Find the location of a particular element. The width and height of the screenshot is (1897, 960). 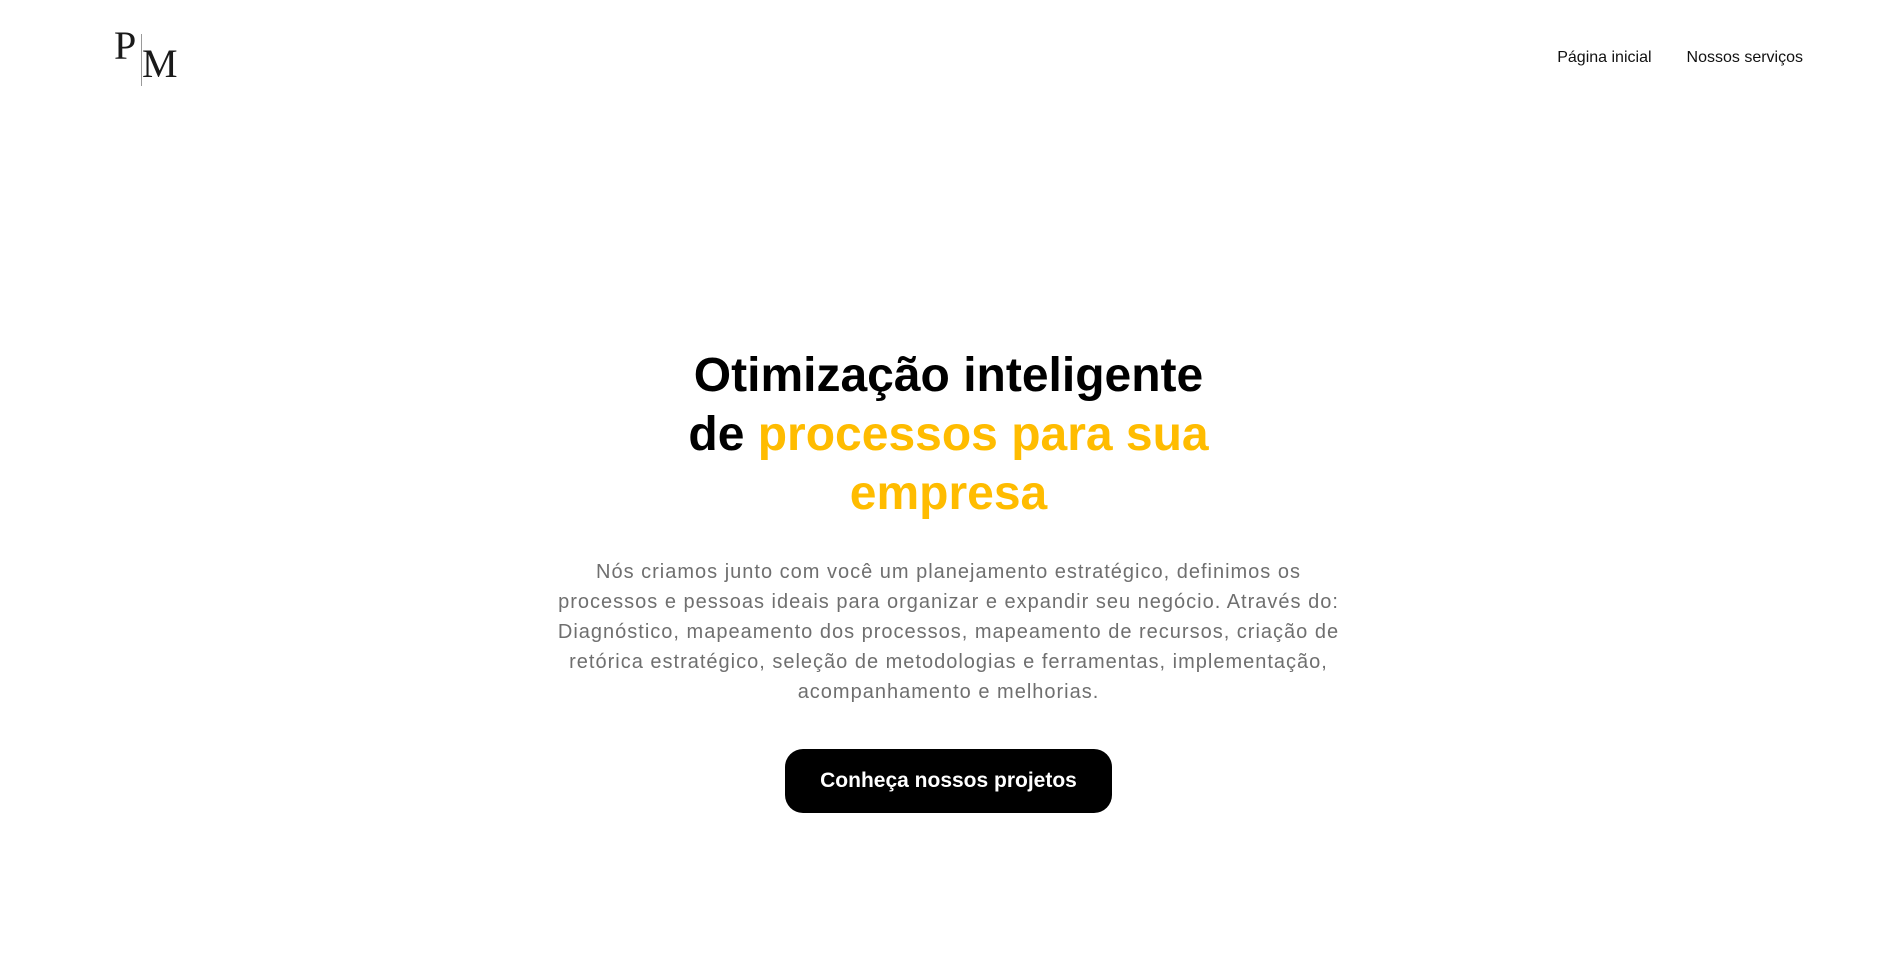

brand-logo: P M is located at coordinates (149, 57).